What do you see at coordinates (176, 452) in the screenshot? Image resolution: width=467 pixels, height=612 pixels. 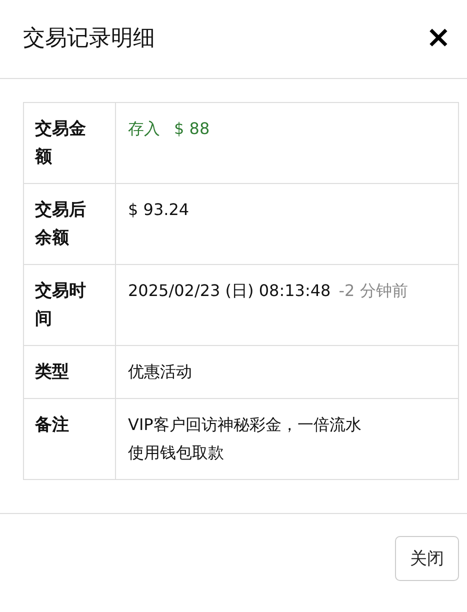 I see `value-text: 使用钱包取款` at bounding box center [176, 452].